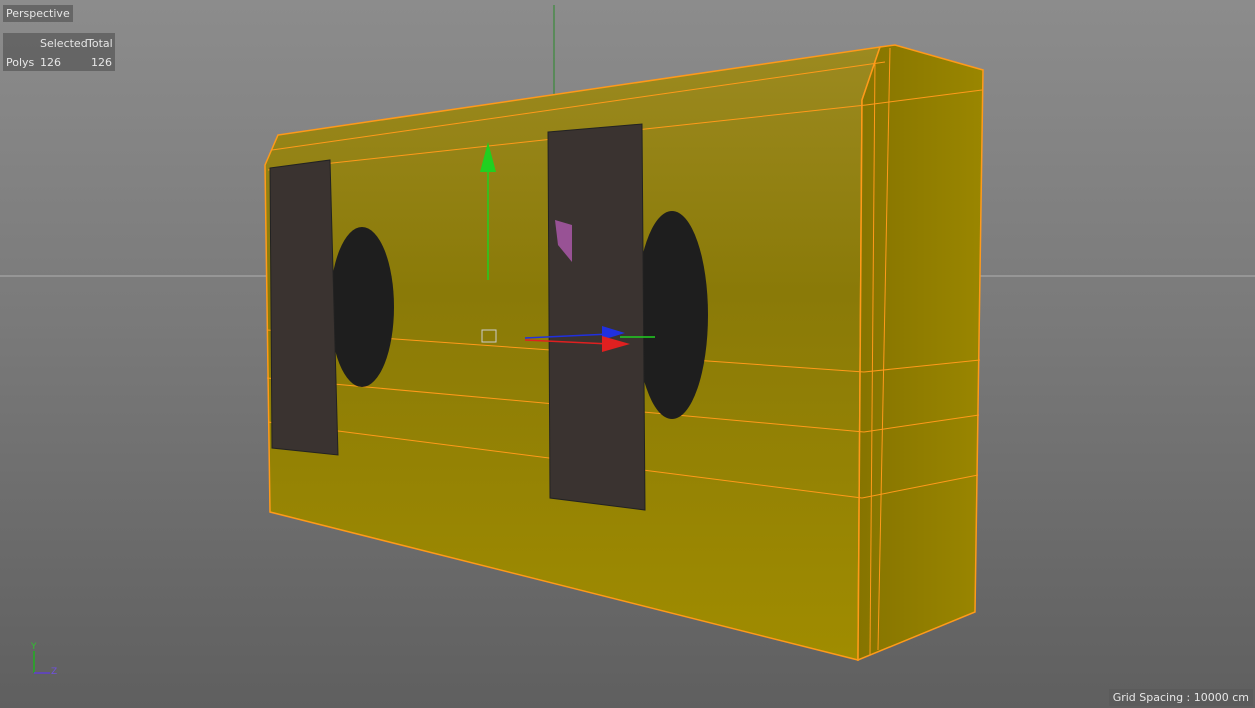 This screenshot has height=708, width=1255. I want to click on stats-row-label: Polys, so click(20, 62).